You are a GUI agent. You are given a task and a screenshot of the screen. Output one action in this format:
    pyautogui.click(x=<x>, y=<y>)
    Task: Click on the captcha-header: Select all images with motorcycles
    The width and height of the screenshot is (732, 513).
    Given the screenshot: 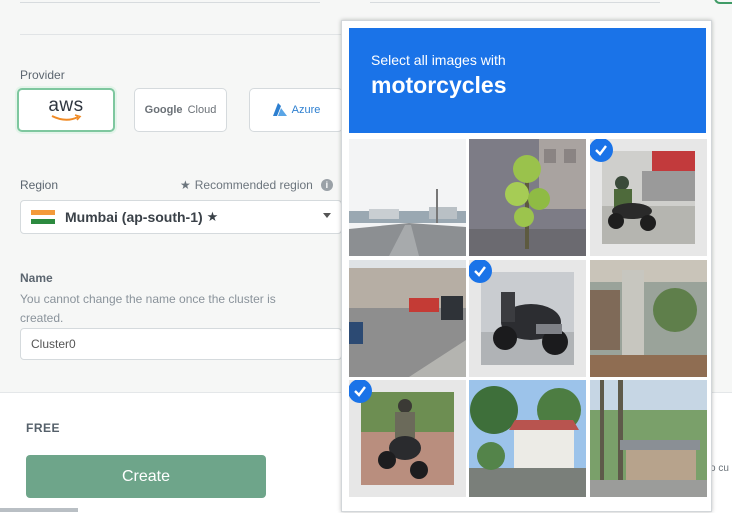 What is the action you would take?
    pyautogui.click(x=527, y=80)
    